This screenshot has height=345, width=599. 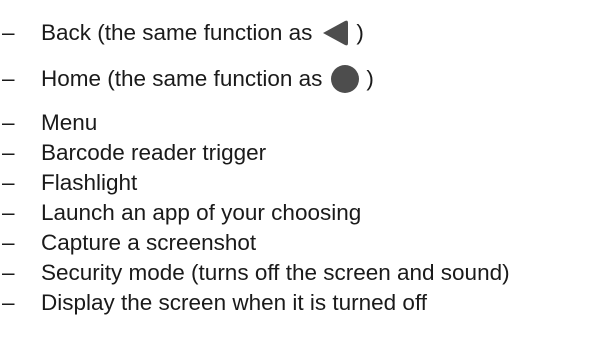 What do you see at coordinates (234, 302) in the screenshot?
I see `list-item-label: Display the screen when it is turned off` at bounding box center [234, 302].